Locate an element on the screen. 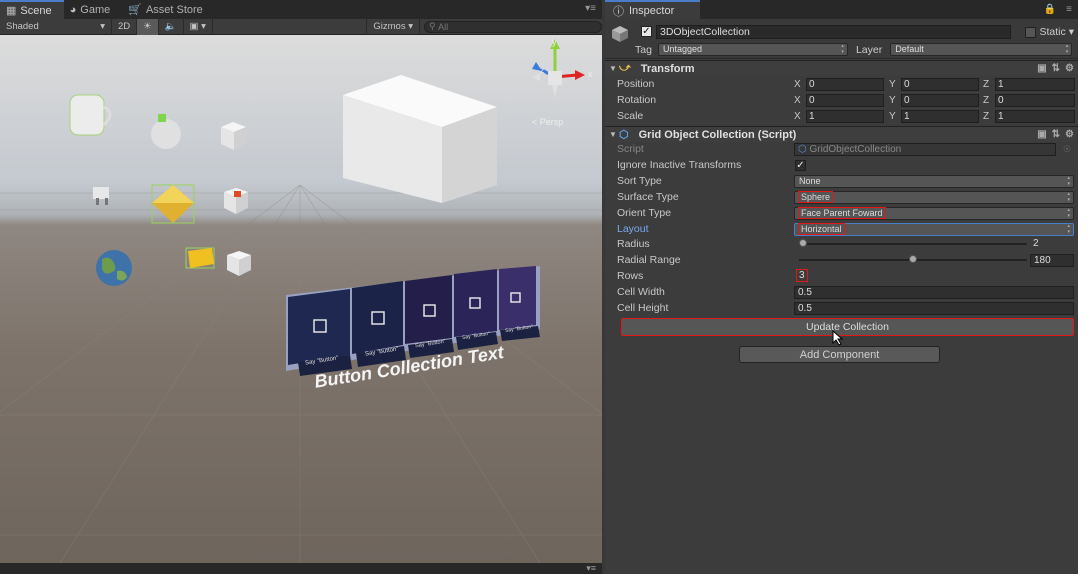 The width and height of the screenshot is (1090, 587). orient-type-value: Face Parent Foward is located at coordinates (842, 212).